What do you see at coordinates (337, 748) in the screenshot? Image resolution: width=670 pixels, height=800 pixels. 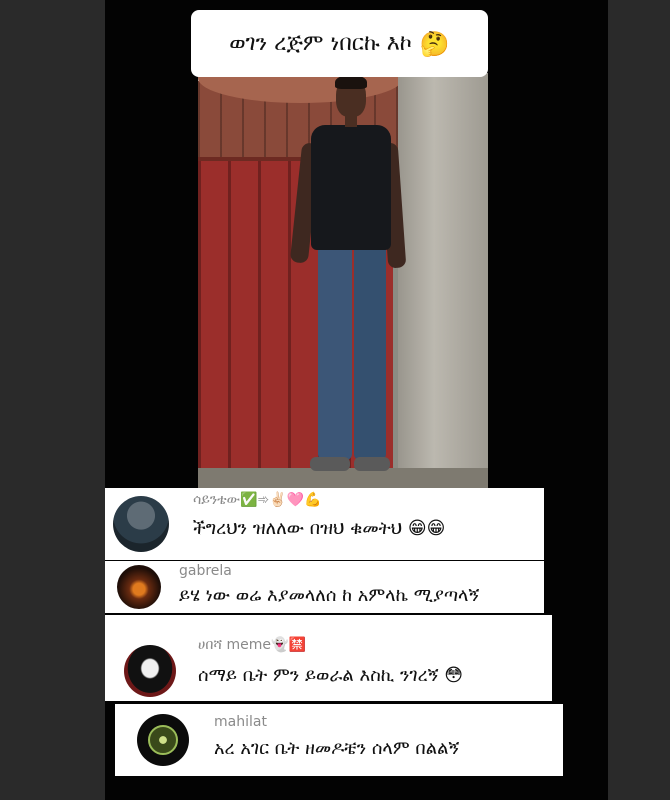 I see `comment-text: አረ አገር ቤት ዘመዶቼን ሰላም በልልኝ` at bounding box center [337, 748].